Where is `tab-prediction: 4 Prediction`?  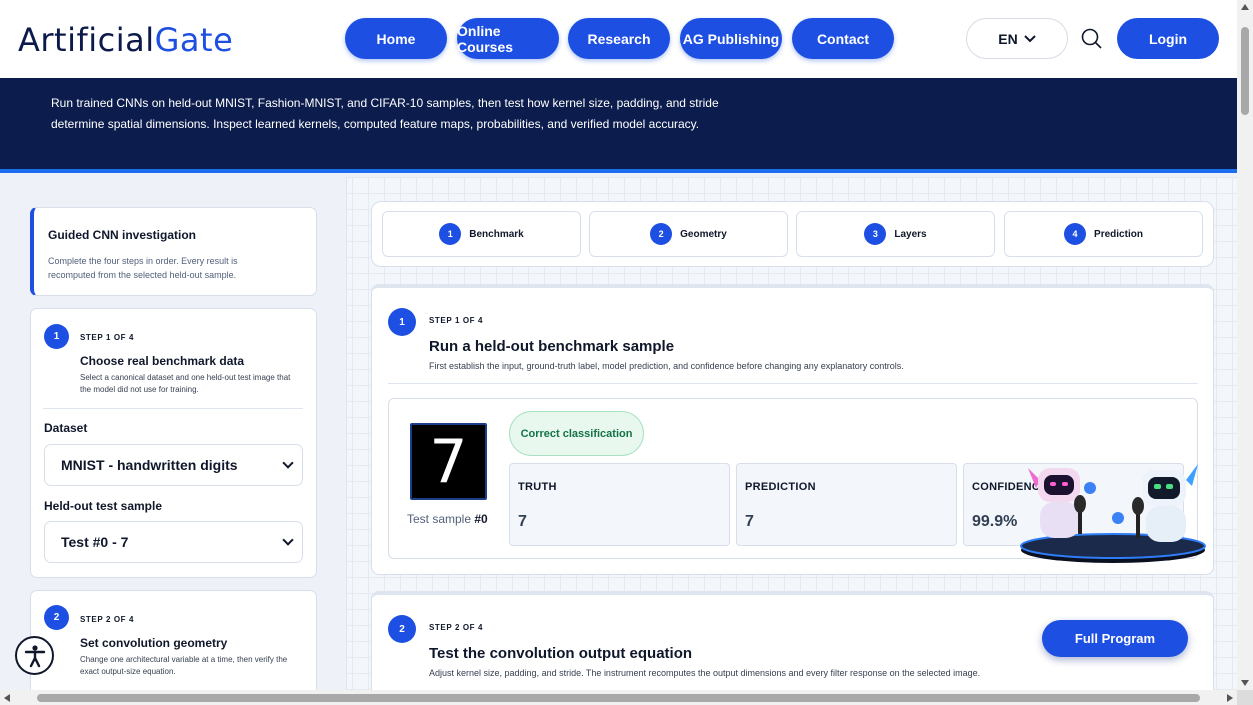
tab-prediction: 4 Prediction is located at coordinates (1103, 234).